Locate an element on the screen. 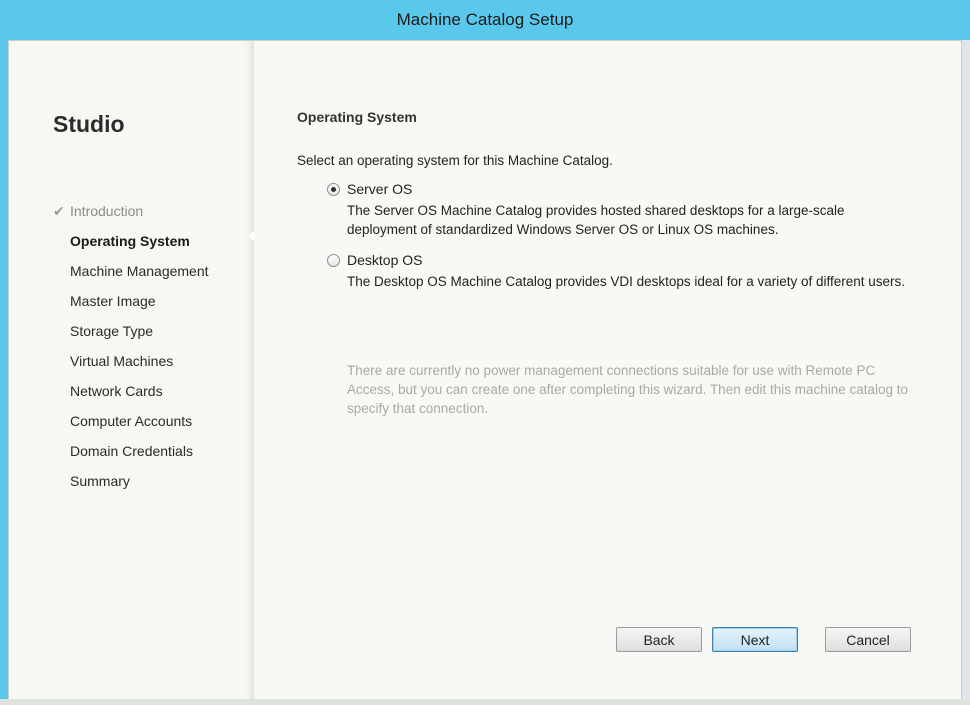 Image resolution: width=970 pixels, height=705 pixels. step-label: Summary is located at coordinates (100, 481).